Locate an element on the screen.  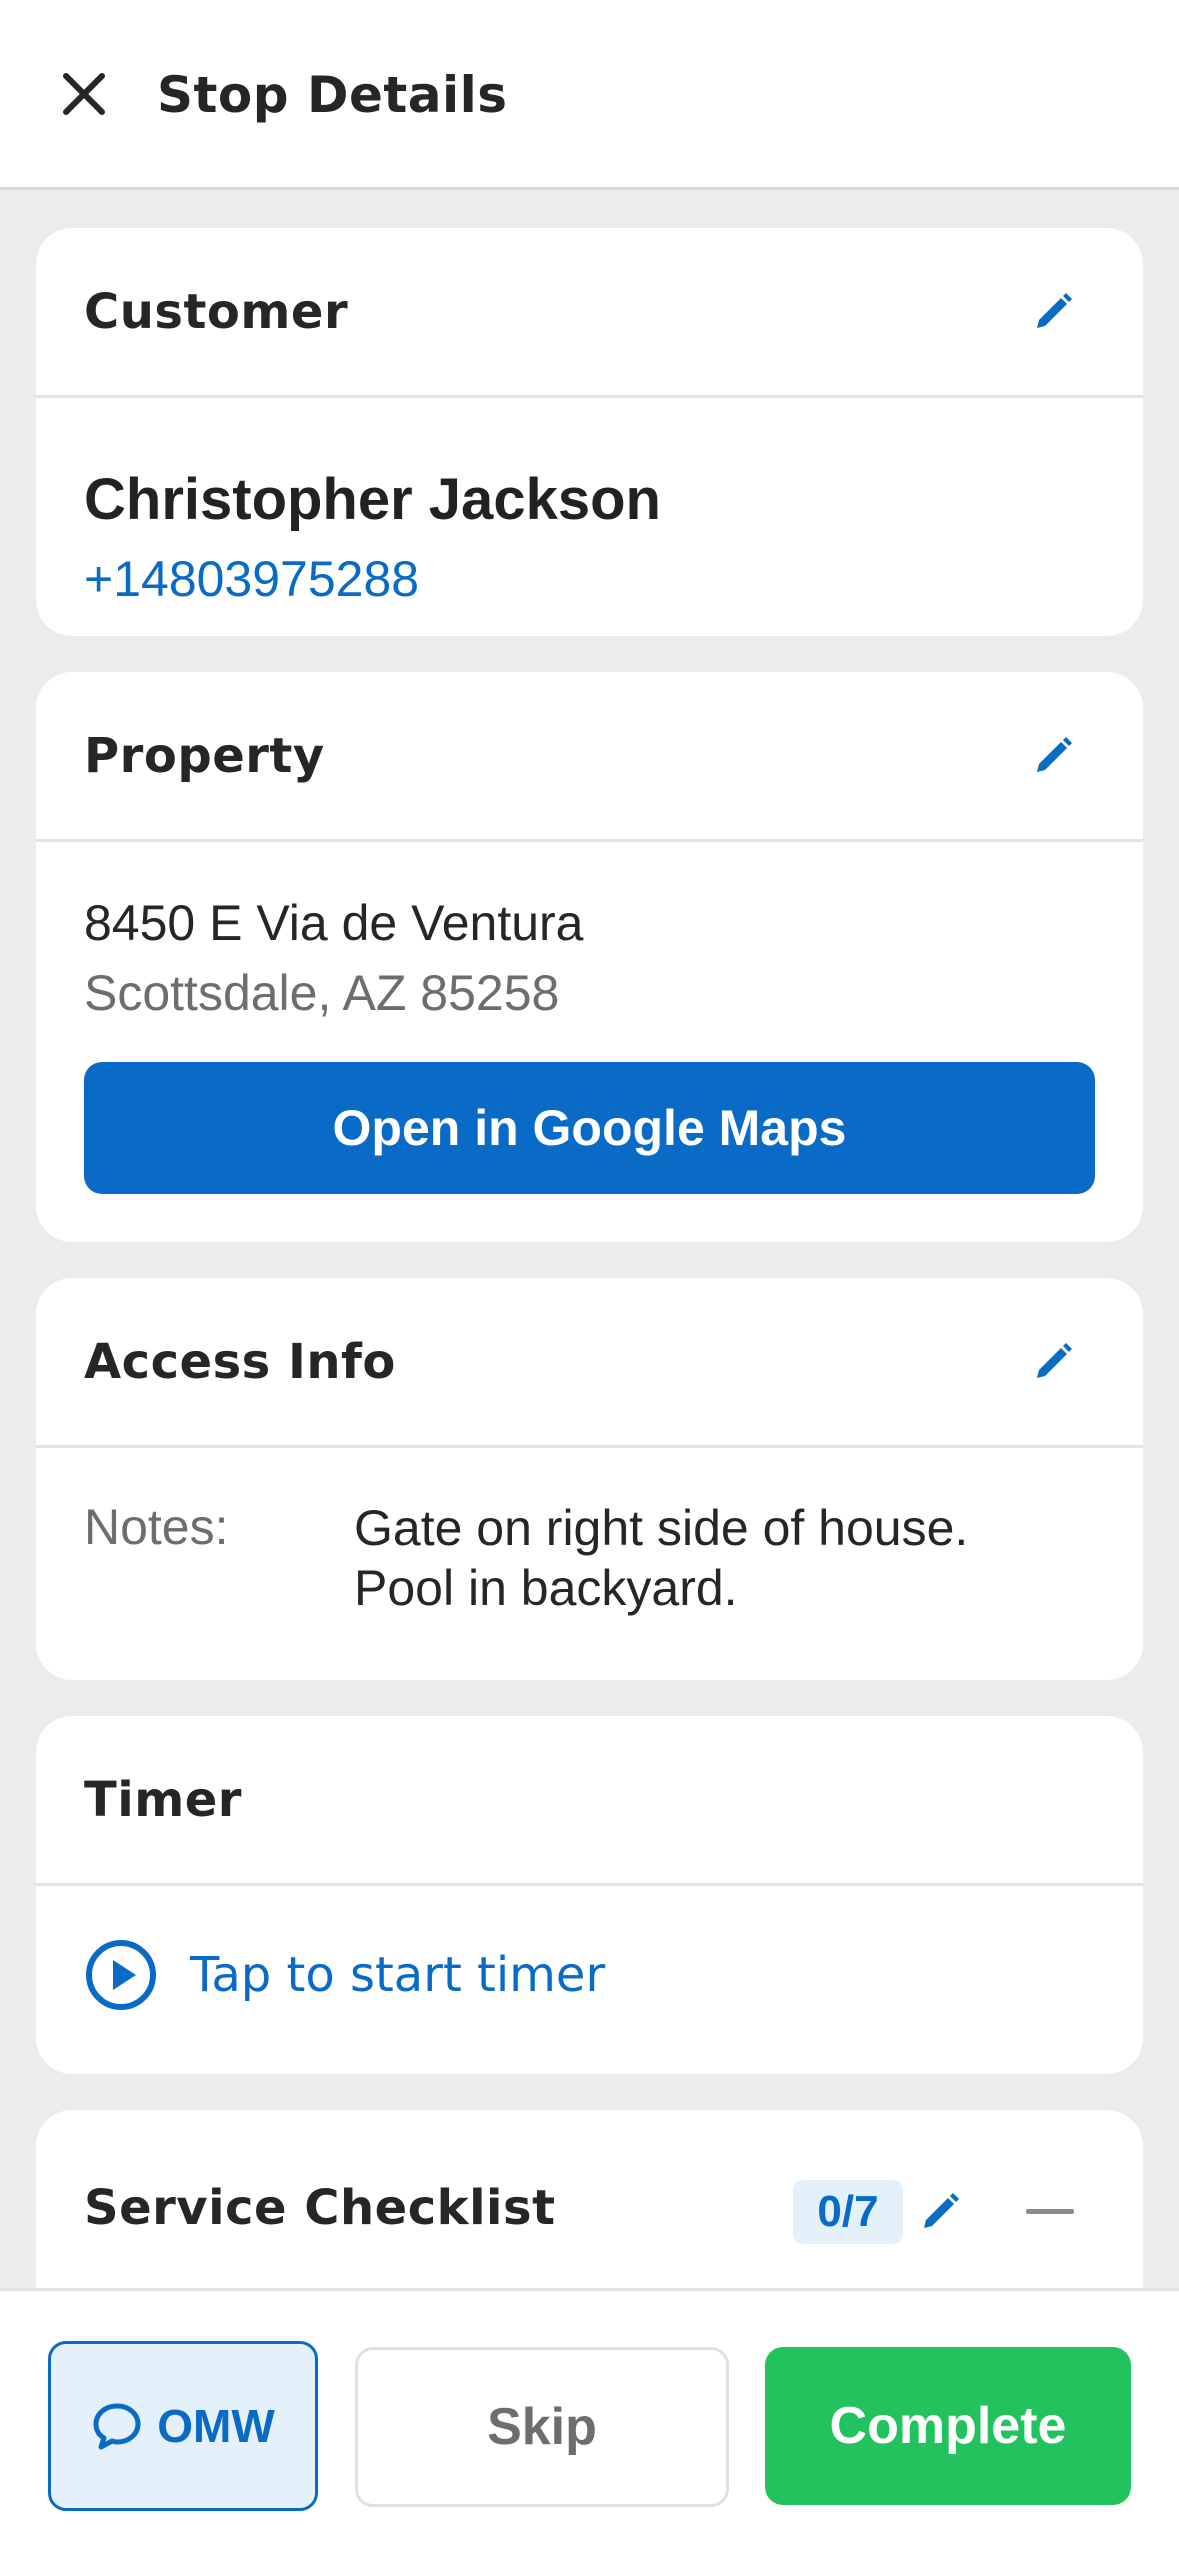
page-title: Stop Details is located at coordinates (332, 95).